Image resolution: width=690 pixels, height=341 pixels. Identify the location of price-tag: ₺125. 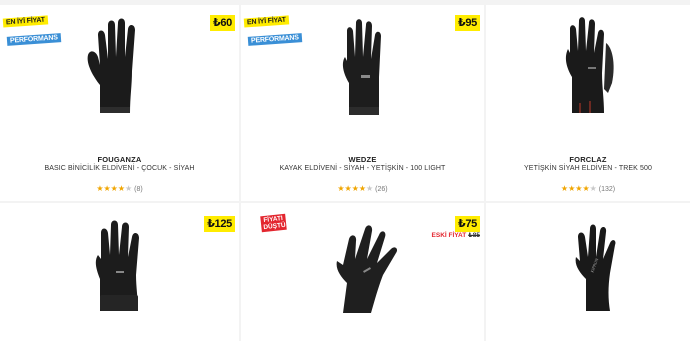
(219, 224).